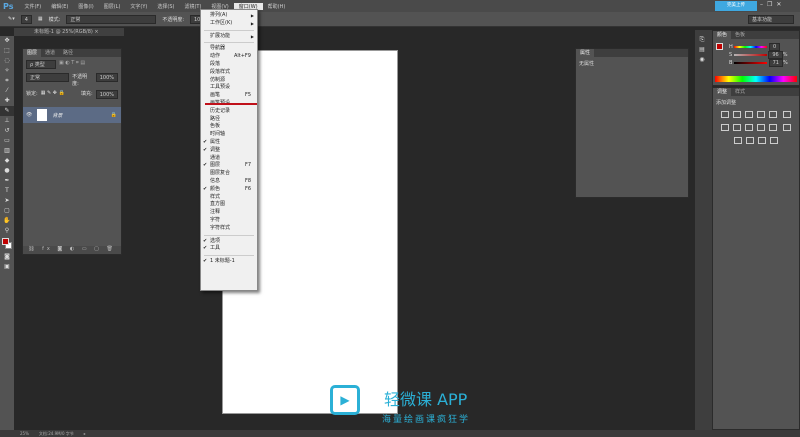  Describe the element at coordinates (112, 6) in the screenshot. I see `menu-3: 图层(L)` at that location.